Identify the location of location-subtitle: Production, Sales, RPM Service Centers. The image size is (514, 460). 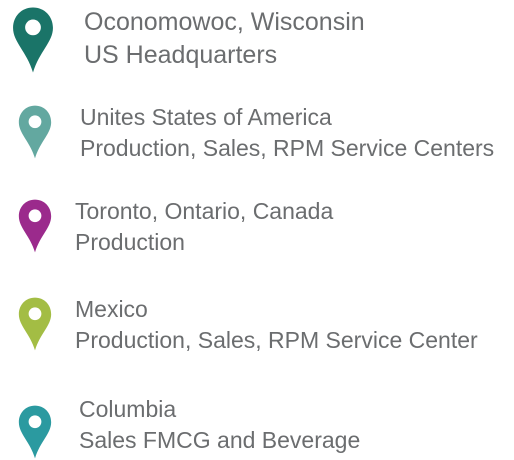
(287, 148).